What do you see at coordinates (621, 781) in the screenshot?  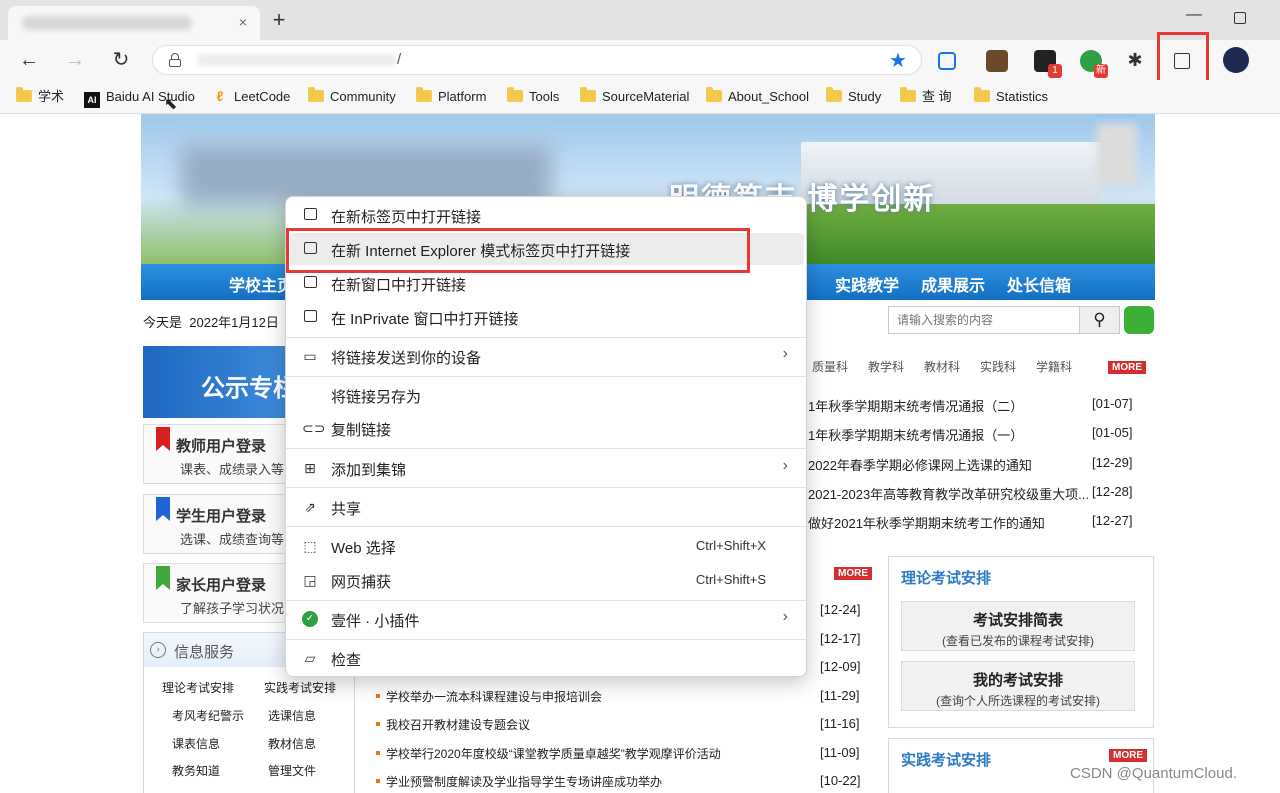 I see `list-item: 学业预警制度解读及学业指导学生专场讲座成功举办` at bounding box center [621, 781].